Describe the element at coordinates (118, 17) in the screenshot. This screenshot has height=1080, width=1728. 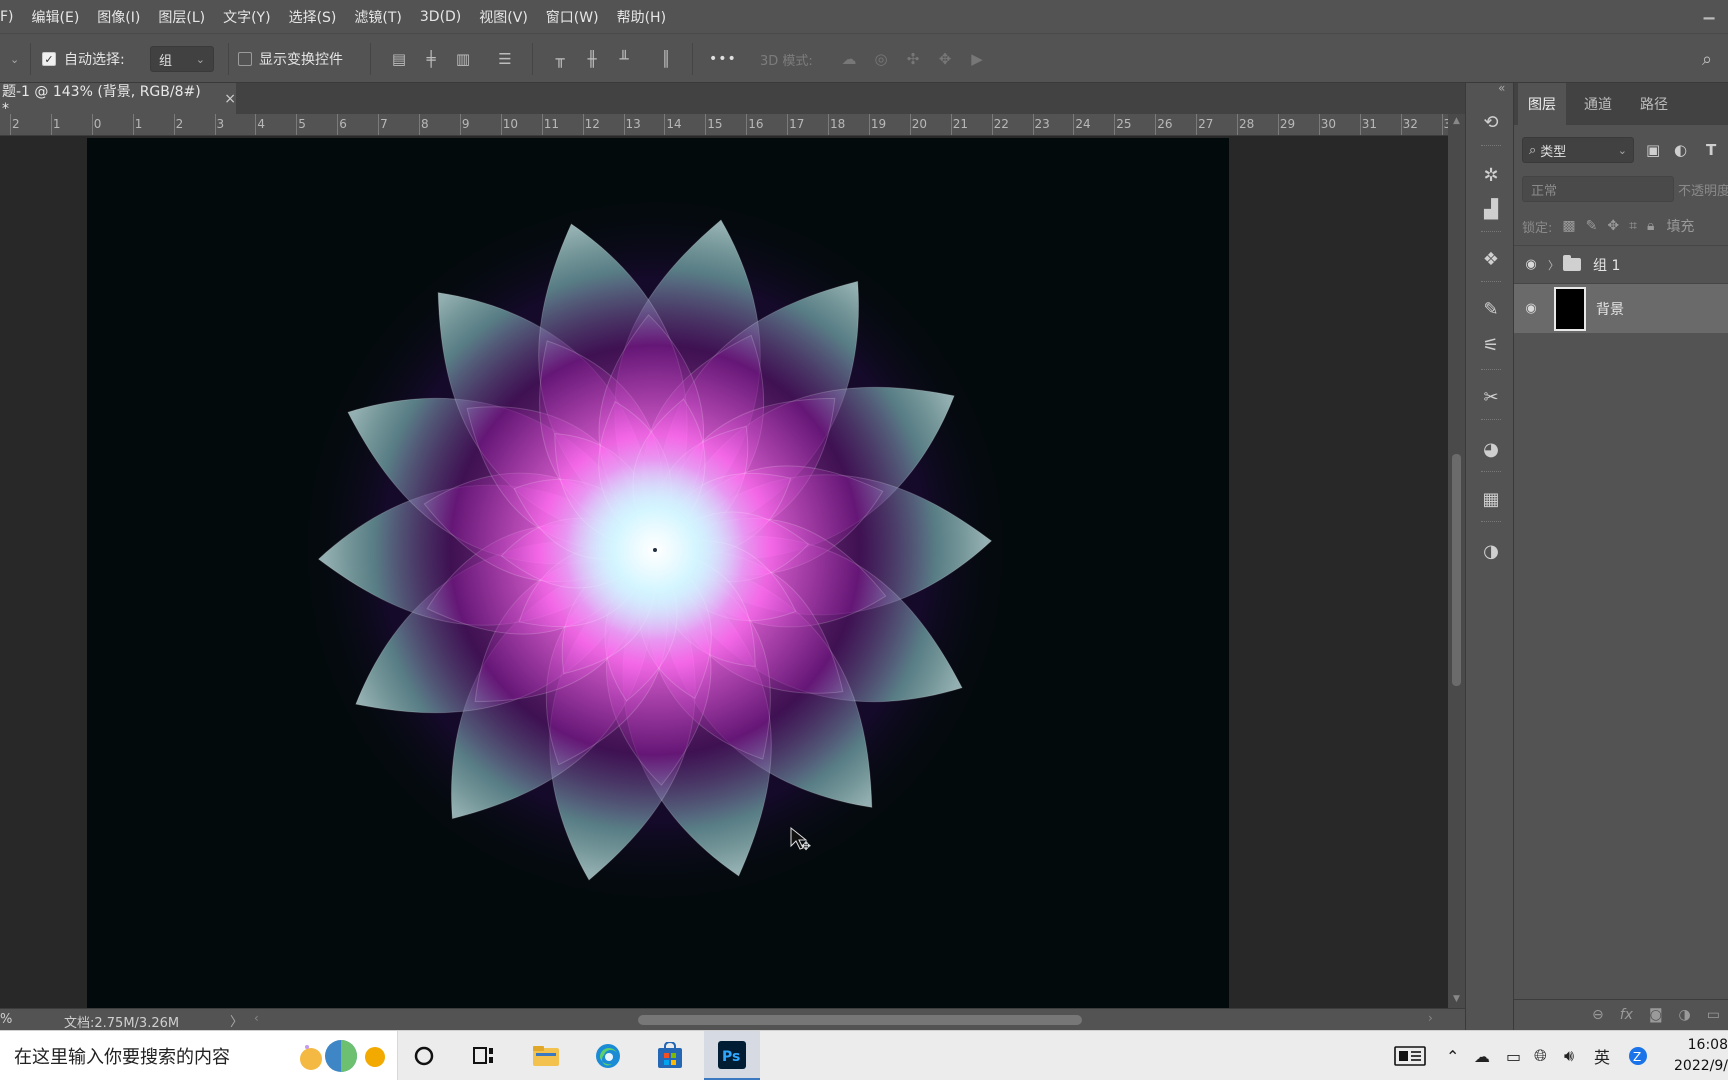
I see `menu-item: 图像(I)` at that location.